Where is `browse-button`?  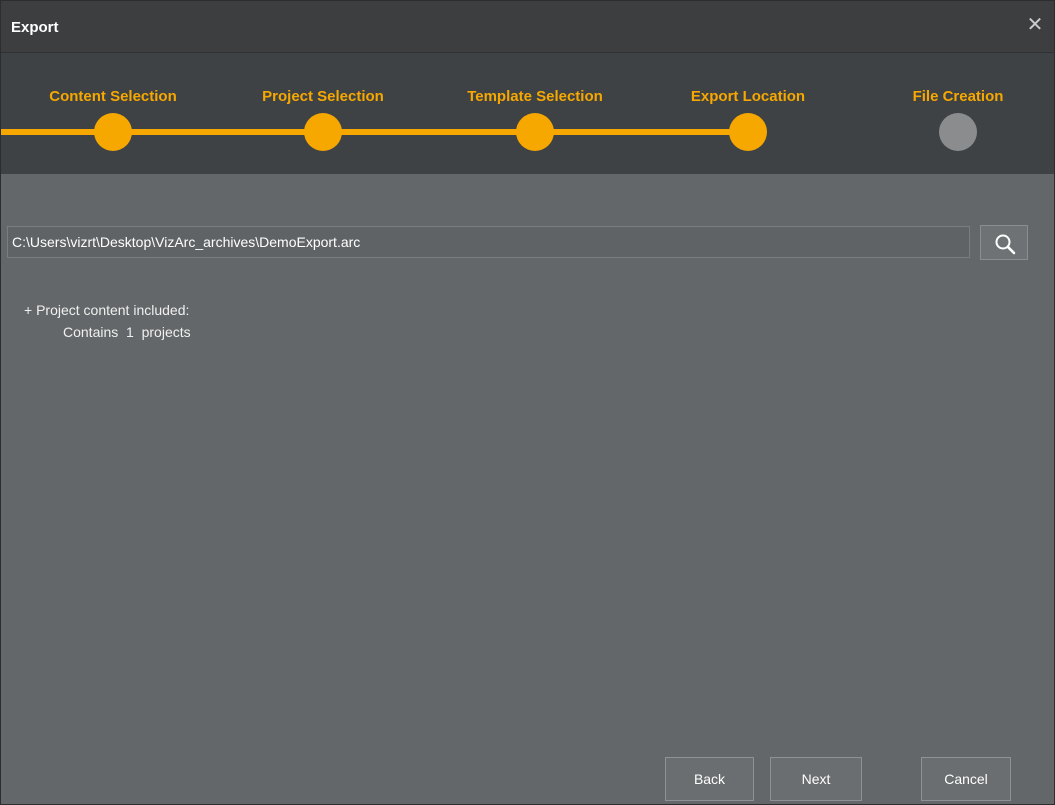
browse-button is located at coordinates (1004, 242).